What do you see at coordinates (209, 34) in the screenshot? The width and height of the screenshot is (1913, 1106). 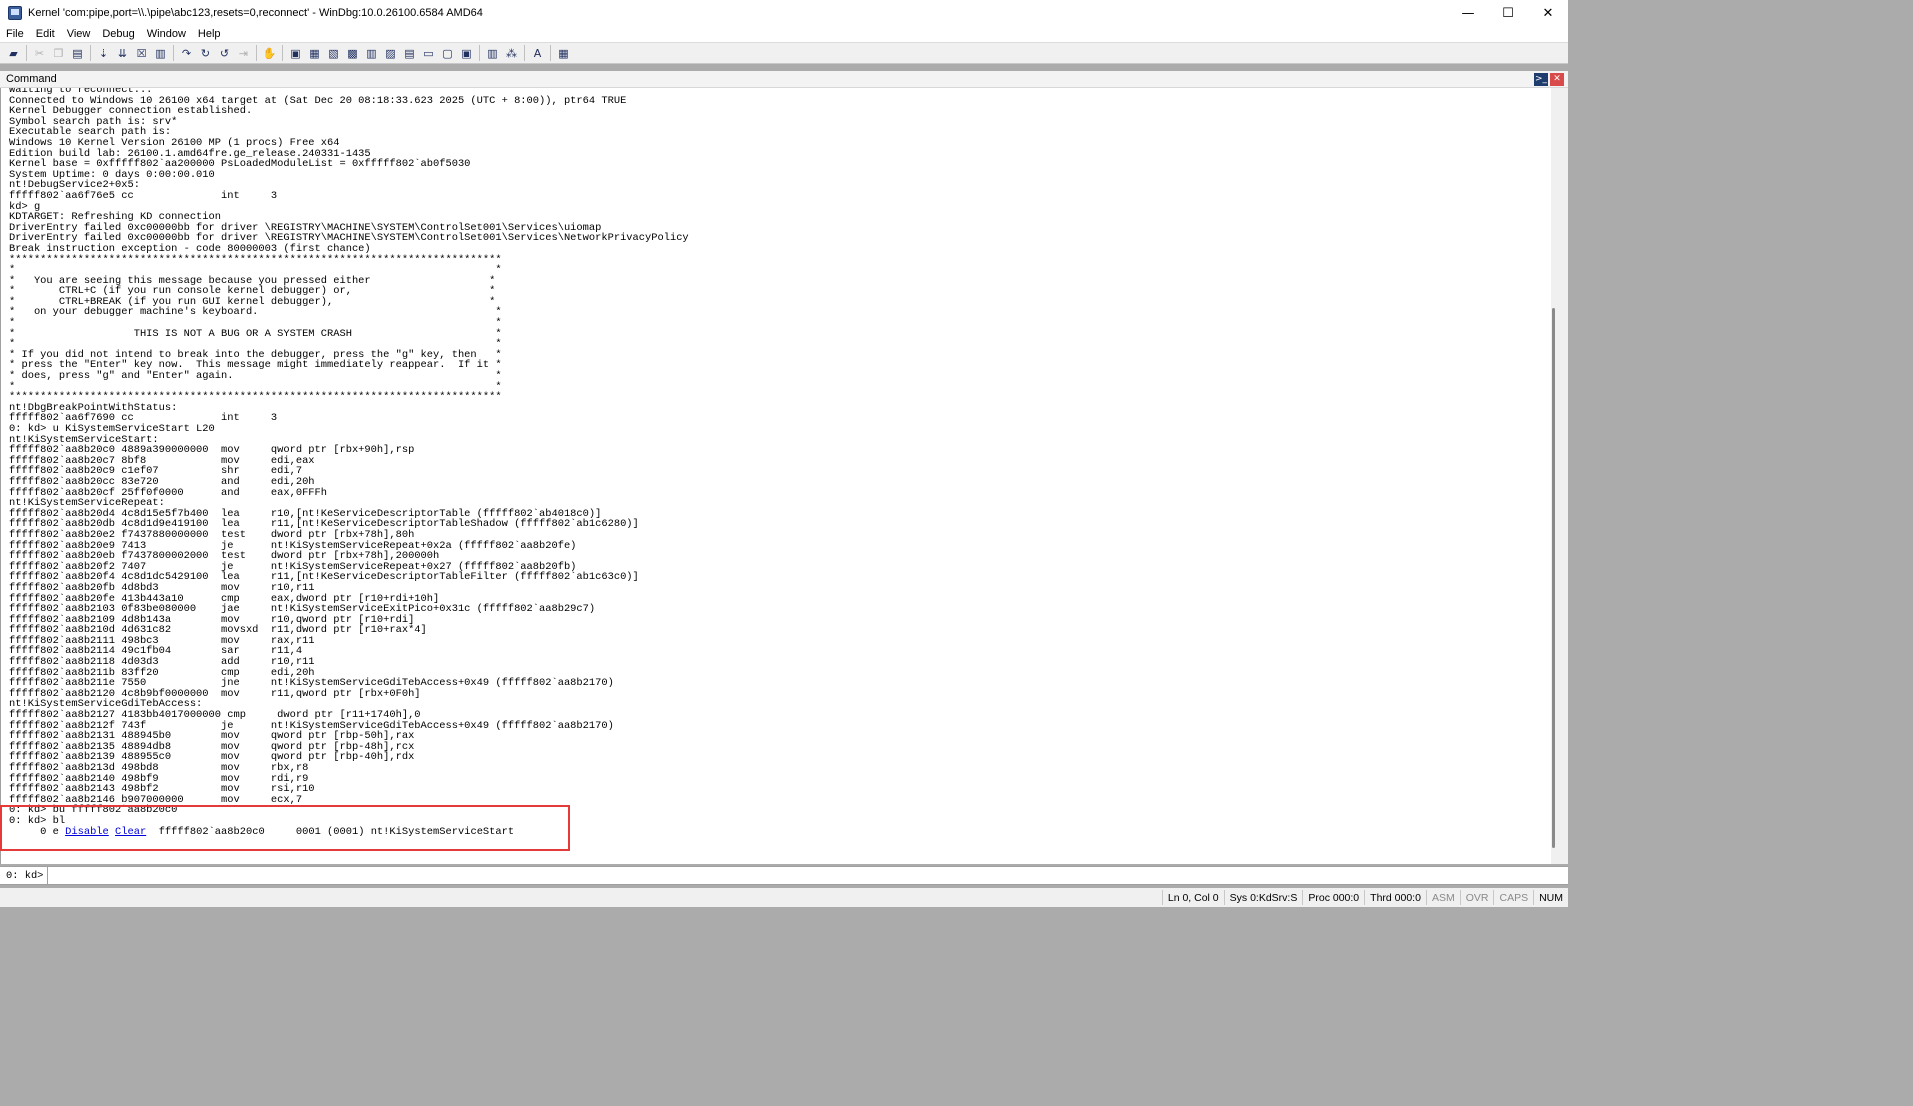 I see `menu-help: Help` at bounding box center [209, 34].